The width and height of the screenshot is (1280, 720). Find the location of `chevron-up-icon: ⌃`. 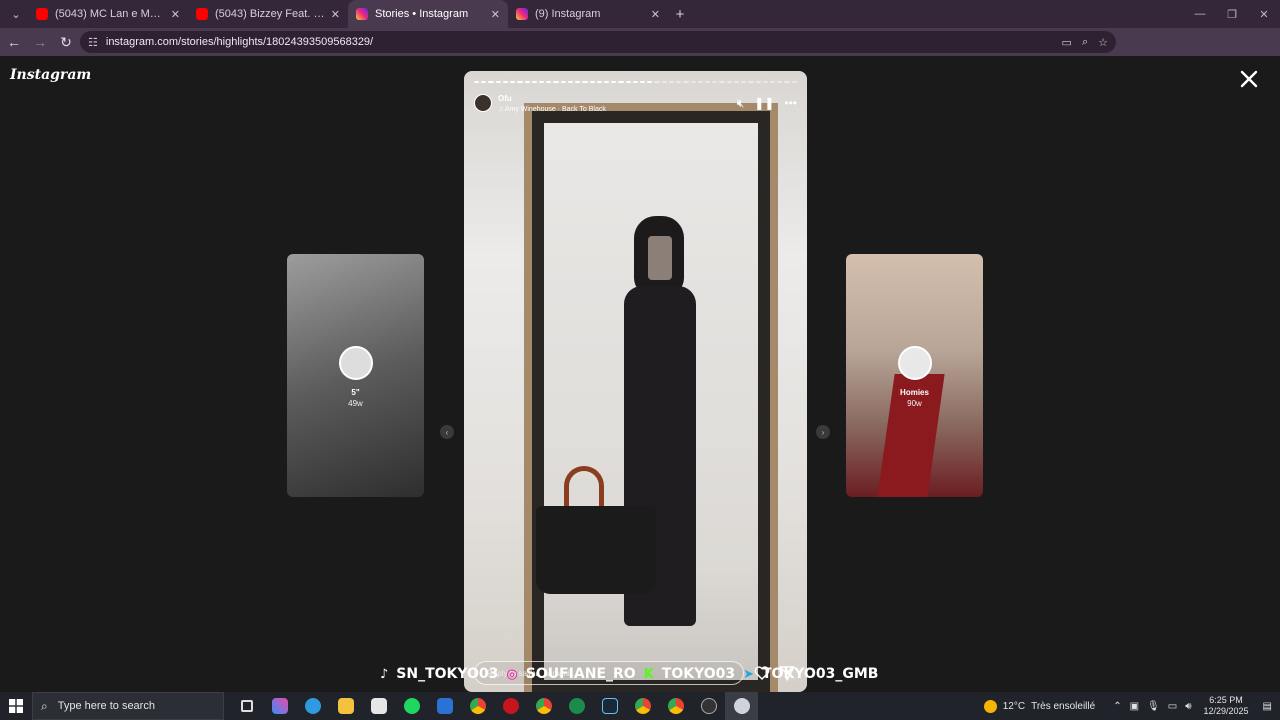

chevron-up-icon: ⌃ is located at coordinates (1117, 706).